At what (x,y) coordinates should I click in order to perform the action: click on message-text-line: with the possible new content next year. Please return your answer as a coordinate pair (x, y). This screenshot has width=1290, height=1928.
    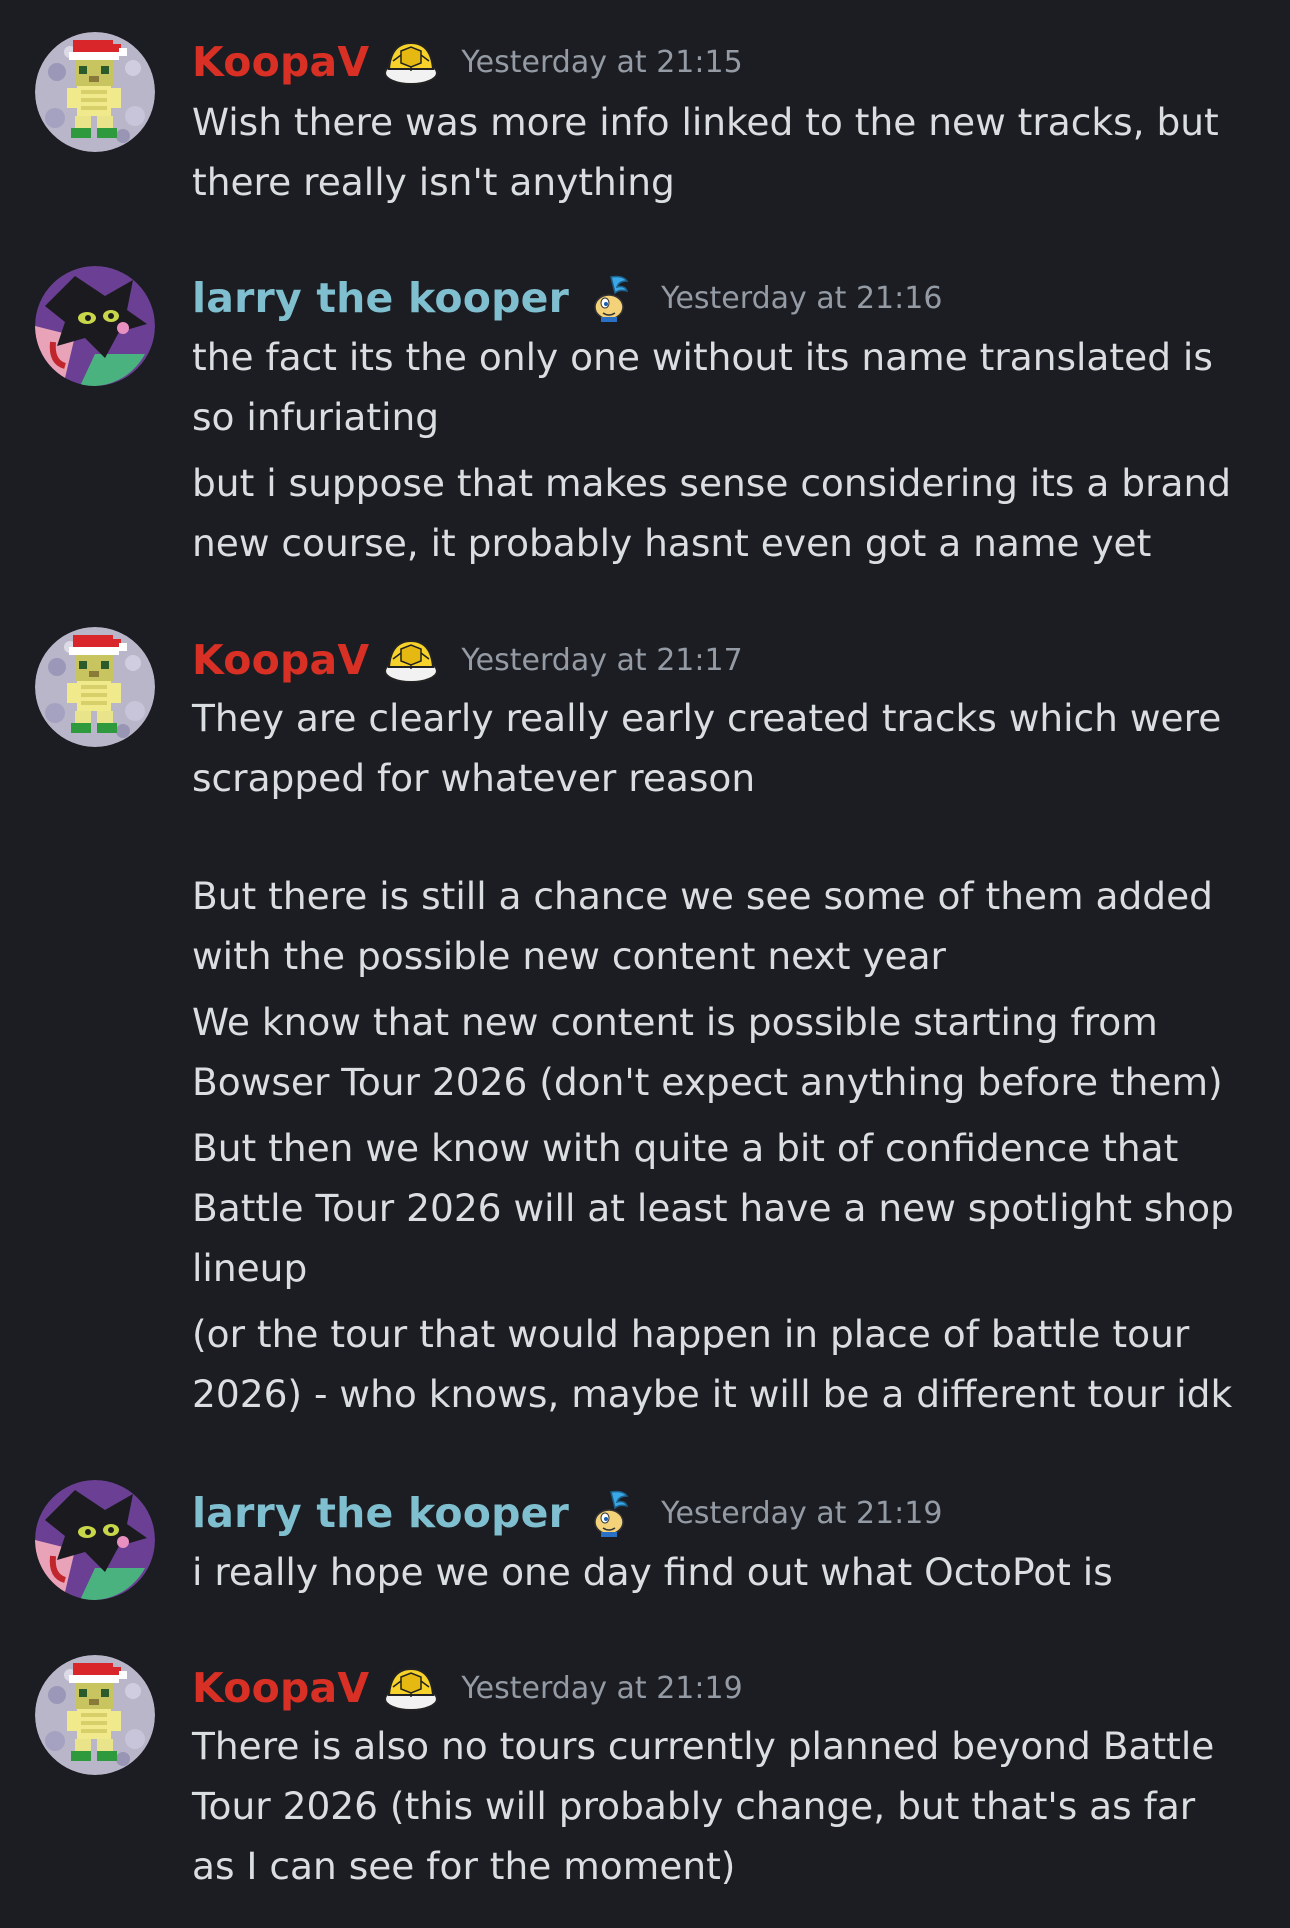
    Looking at the image, I should click on (569, 956).